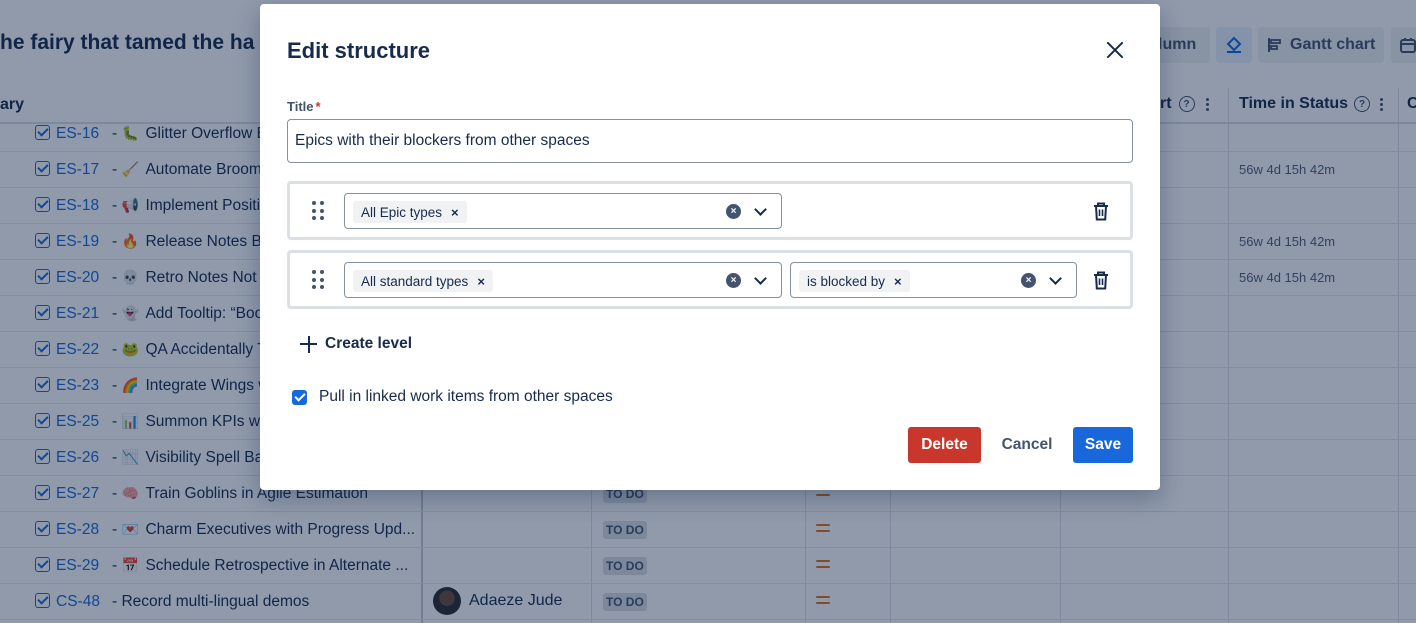  Describe the element at coordinates (402, 212) in the screenshot. I see `chip-label: All Epic types` at that location.